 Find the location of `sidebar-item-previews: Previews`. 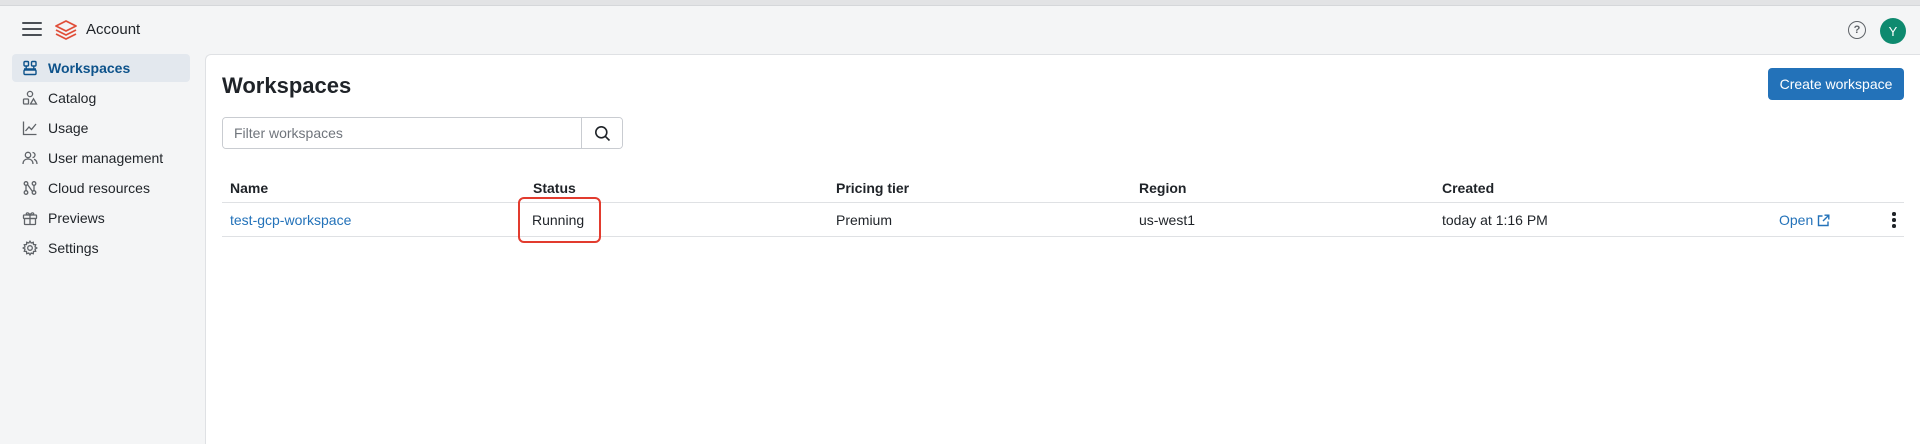

sidebar-item-previews: Previews is located at coordinates (101, 218).